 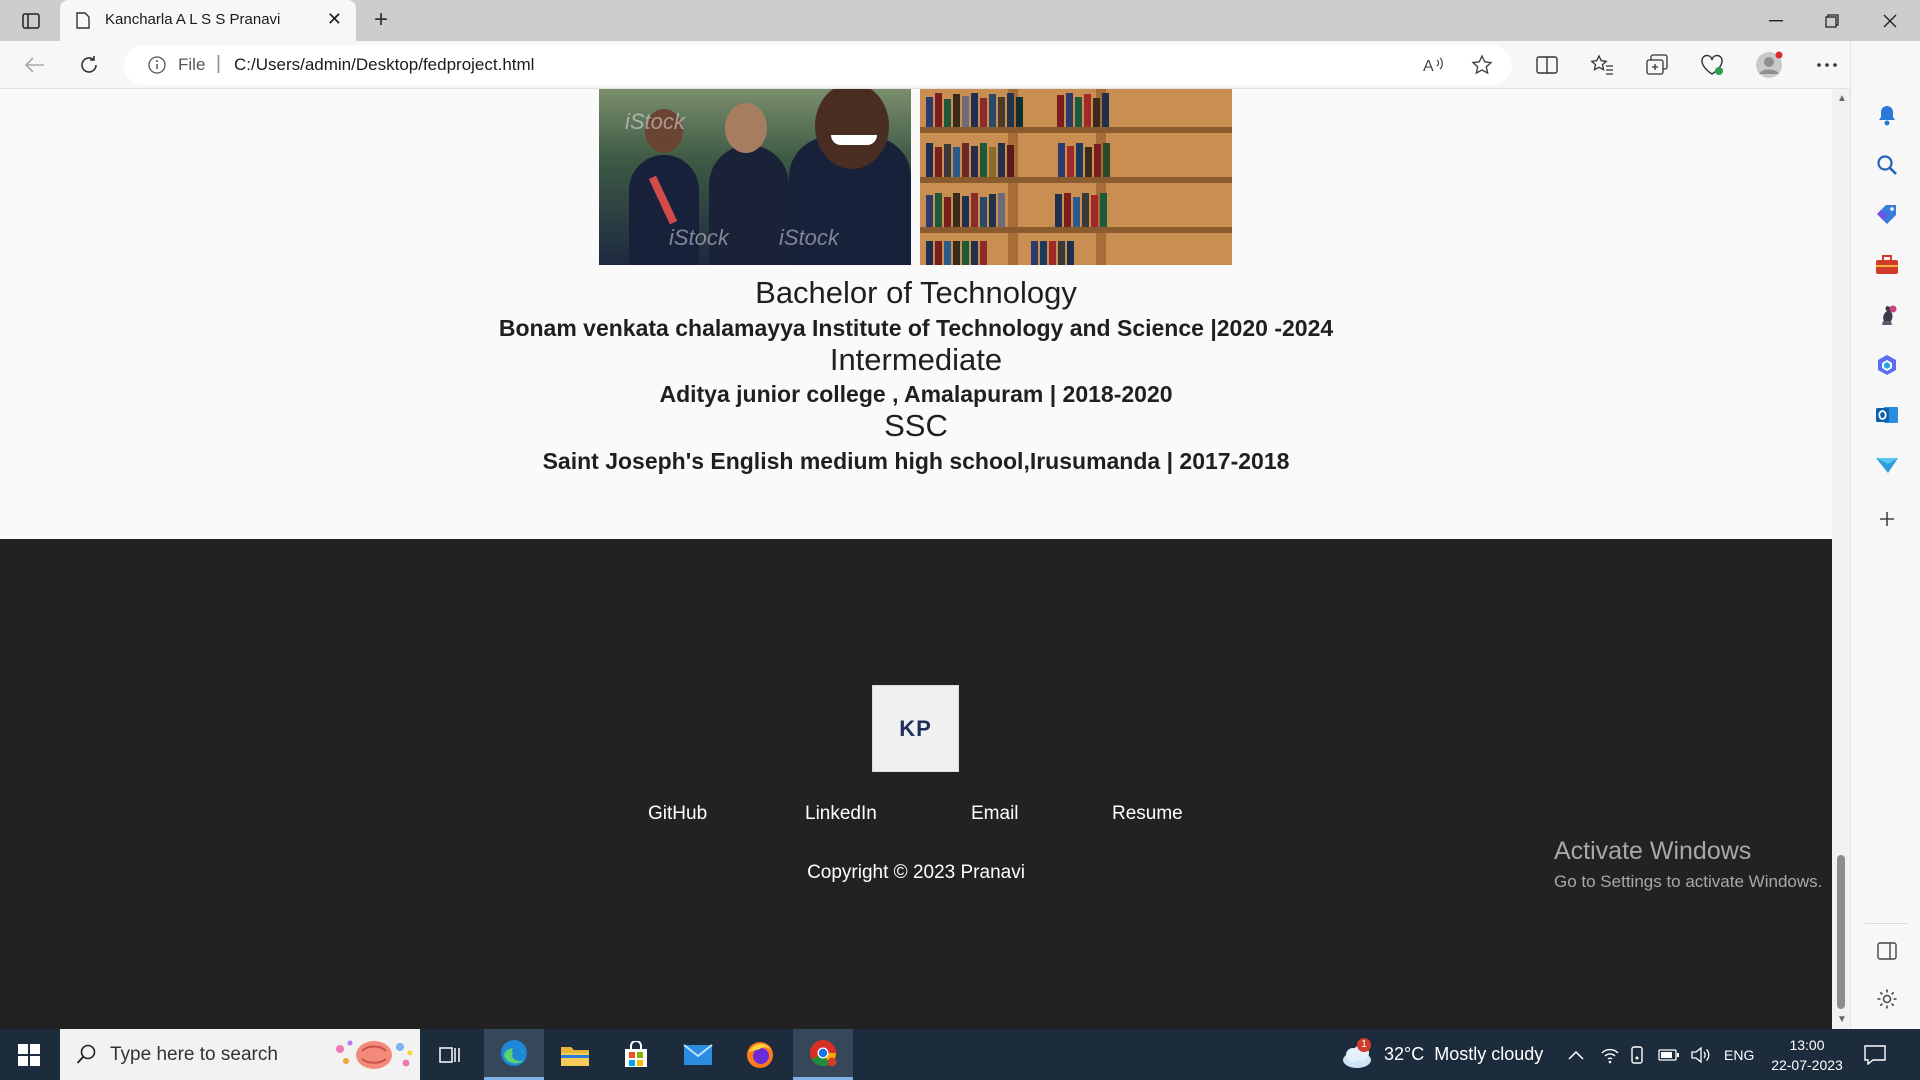 I want to click on language-indicator: ENG, so click(x=1739, y=1054).